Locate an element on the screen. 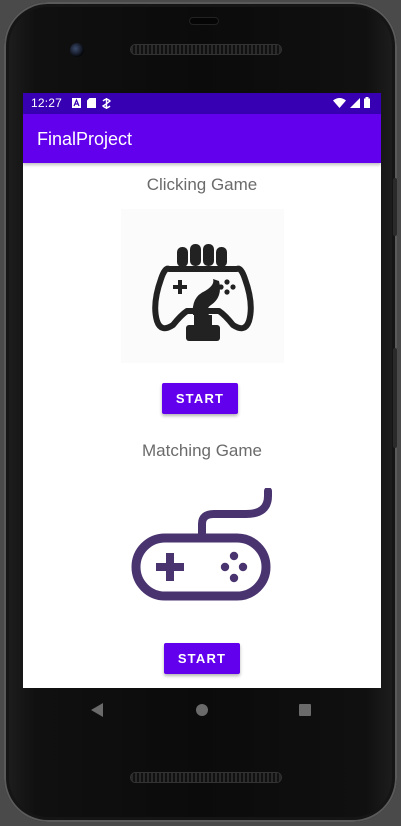  navigation-bar is located at coordinates (202, 710).